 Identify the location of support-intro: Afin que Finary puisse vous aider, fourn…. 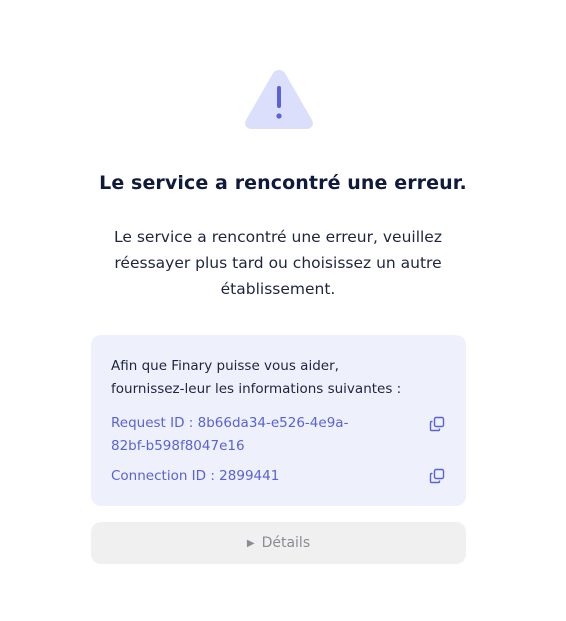
(281, 378).